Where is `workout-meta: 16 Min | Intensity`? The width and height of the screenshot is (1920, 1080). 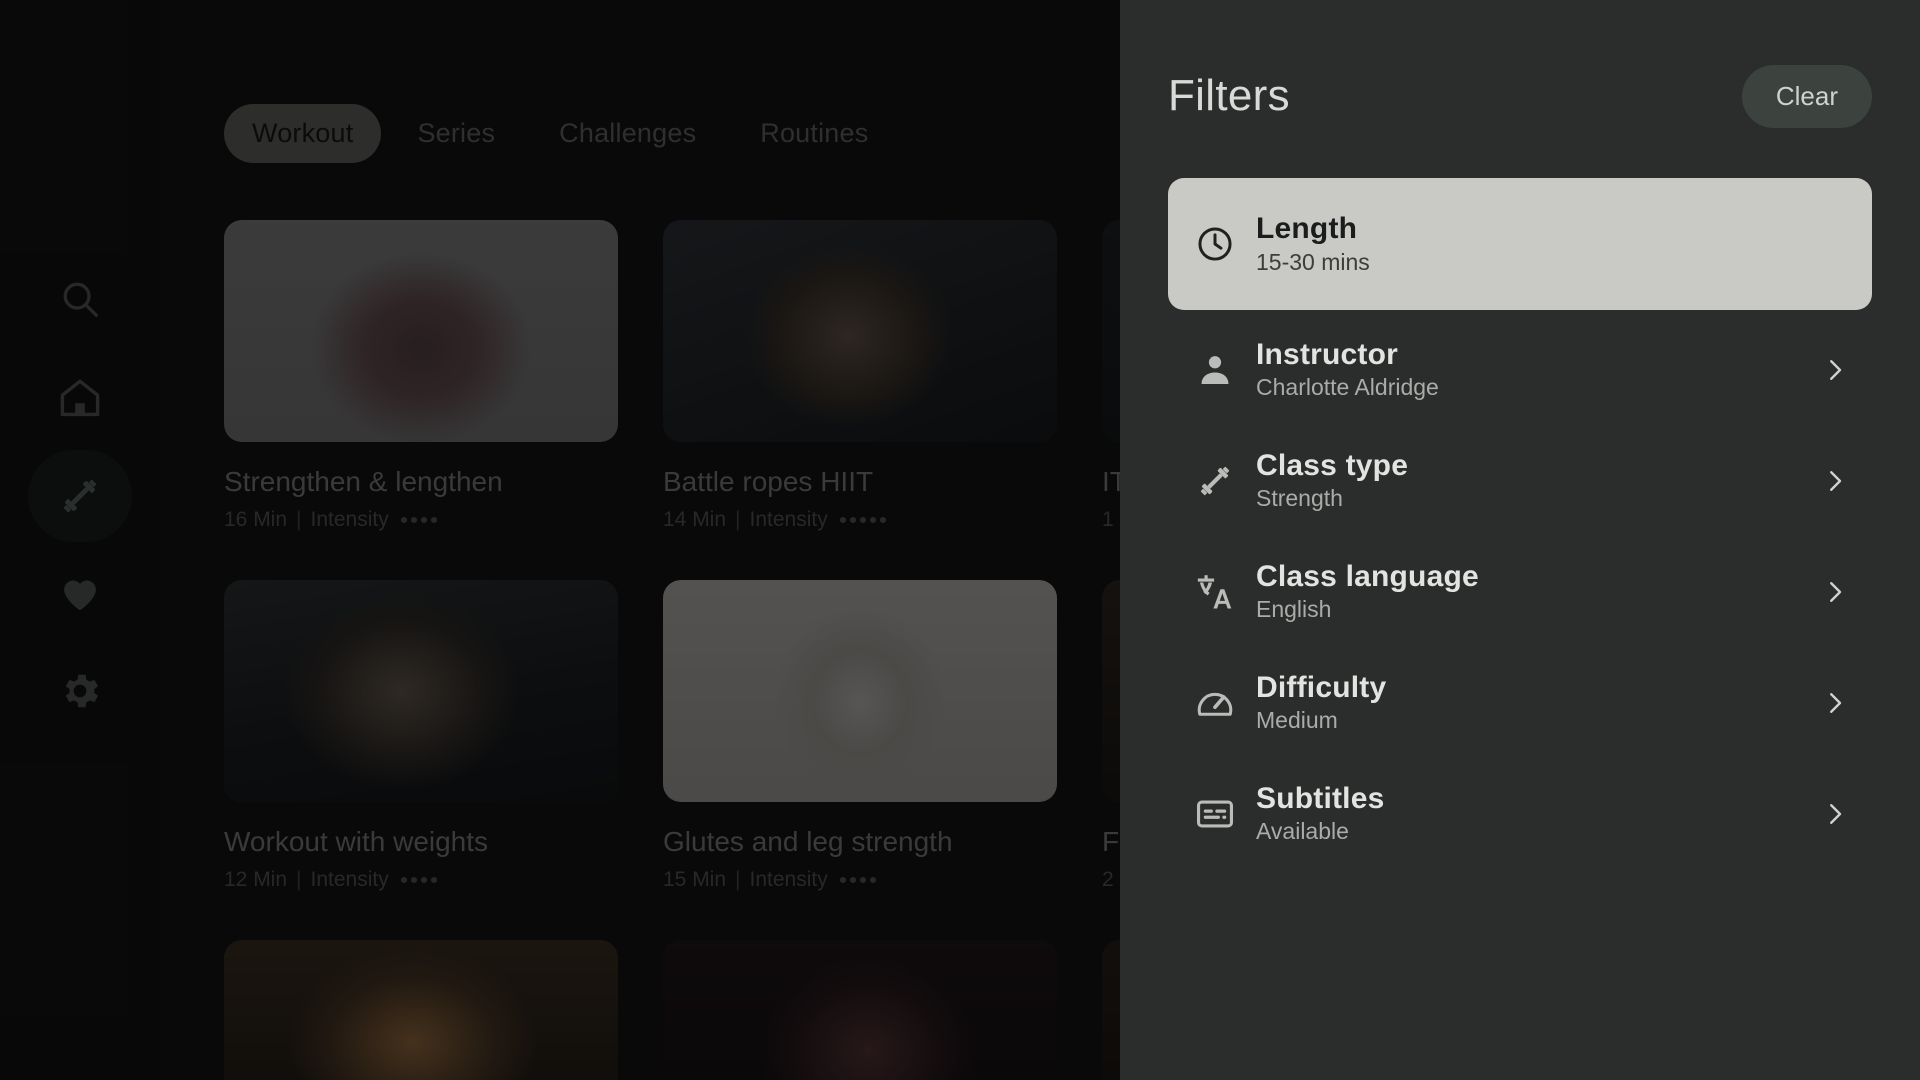 workout-meta: 16 Min | Intensity is located at coordinates (421, 520).